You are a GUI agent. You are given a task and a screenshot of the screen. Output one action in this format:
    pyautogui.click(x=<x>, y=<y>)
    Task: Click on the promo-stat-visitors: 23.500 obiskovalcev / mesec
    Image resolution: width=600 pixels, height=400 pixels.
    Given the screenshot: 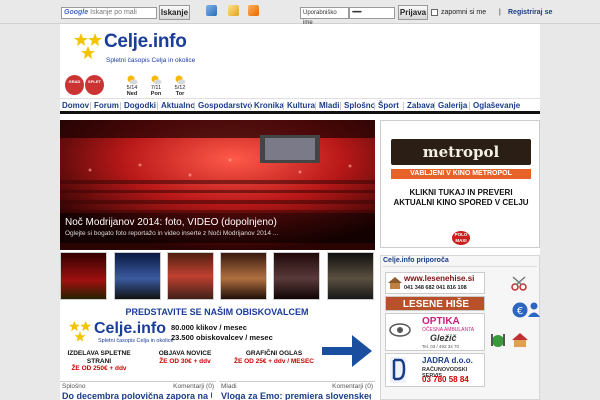 What is the action you would take?
    pyautogui.click(x=222, y=337)
    